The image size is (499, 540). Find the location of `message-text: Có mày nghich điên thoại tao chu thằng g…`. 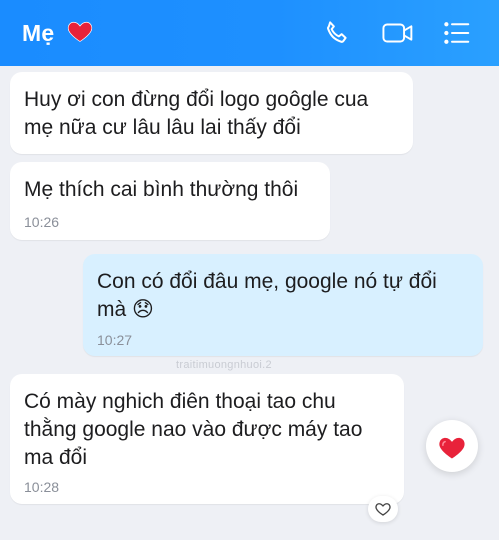

message-text: Có mày nghich điên thoại tao chu thằng g… is located at coordinates (193, 429).